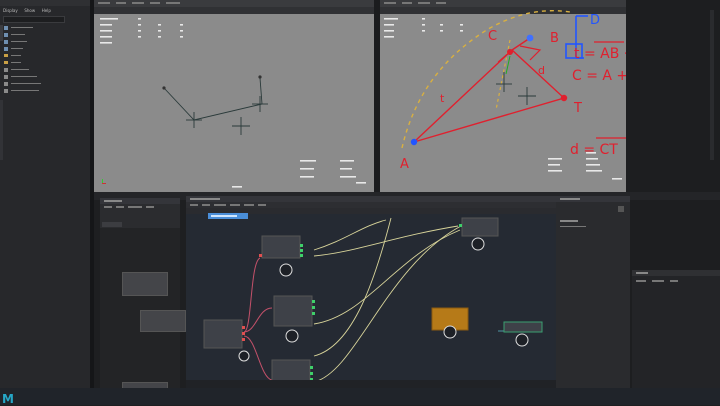  I want to click on node-editor-left-tab, so click(112, 224).